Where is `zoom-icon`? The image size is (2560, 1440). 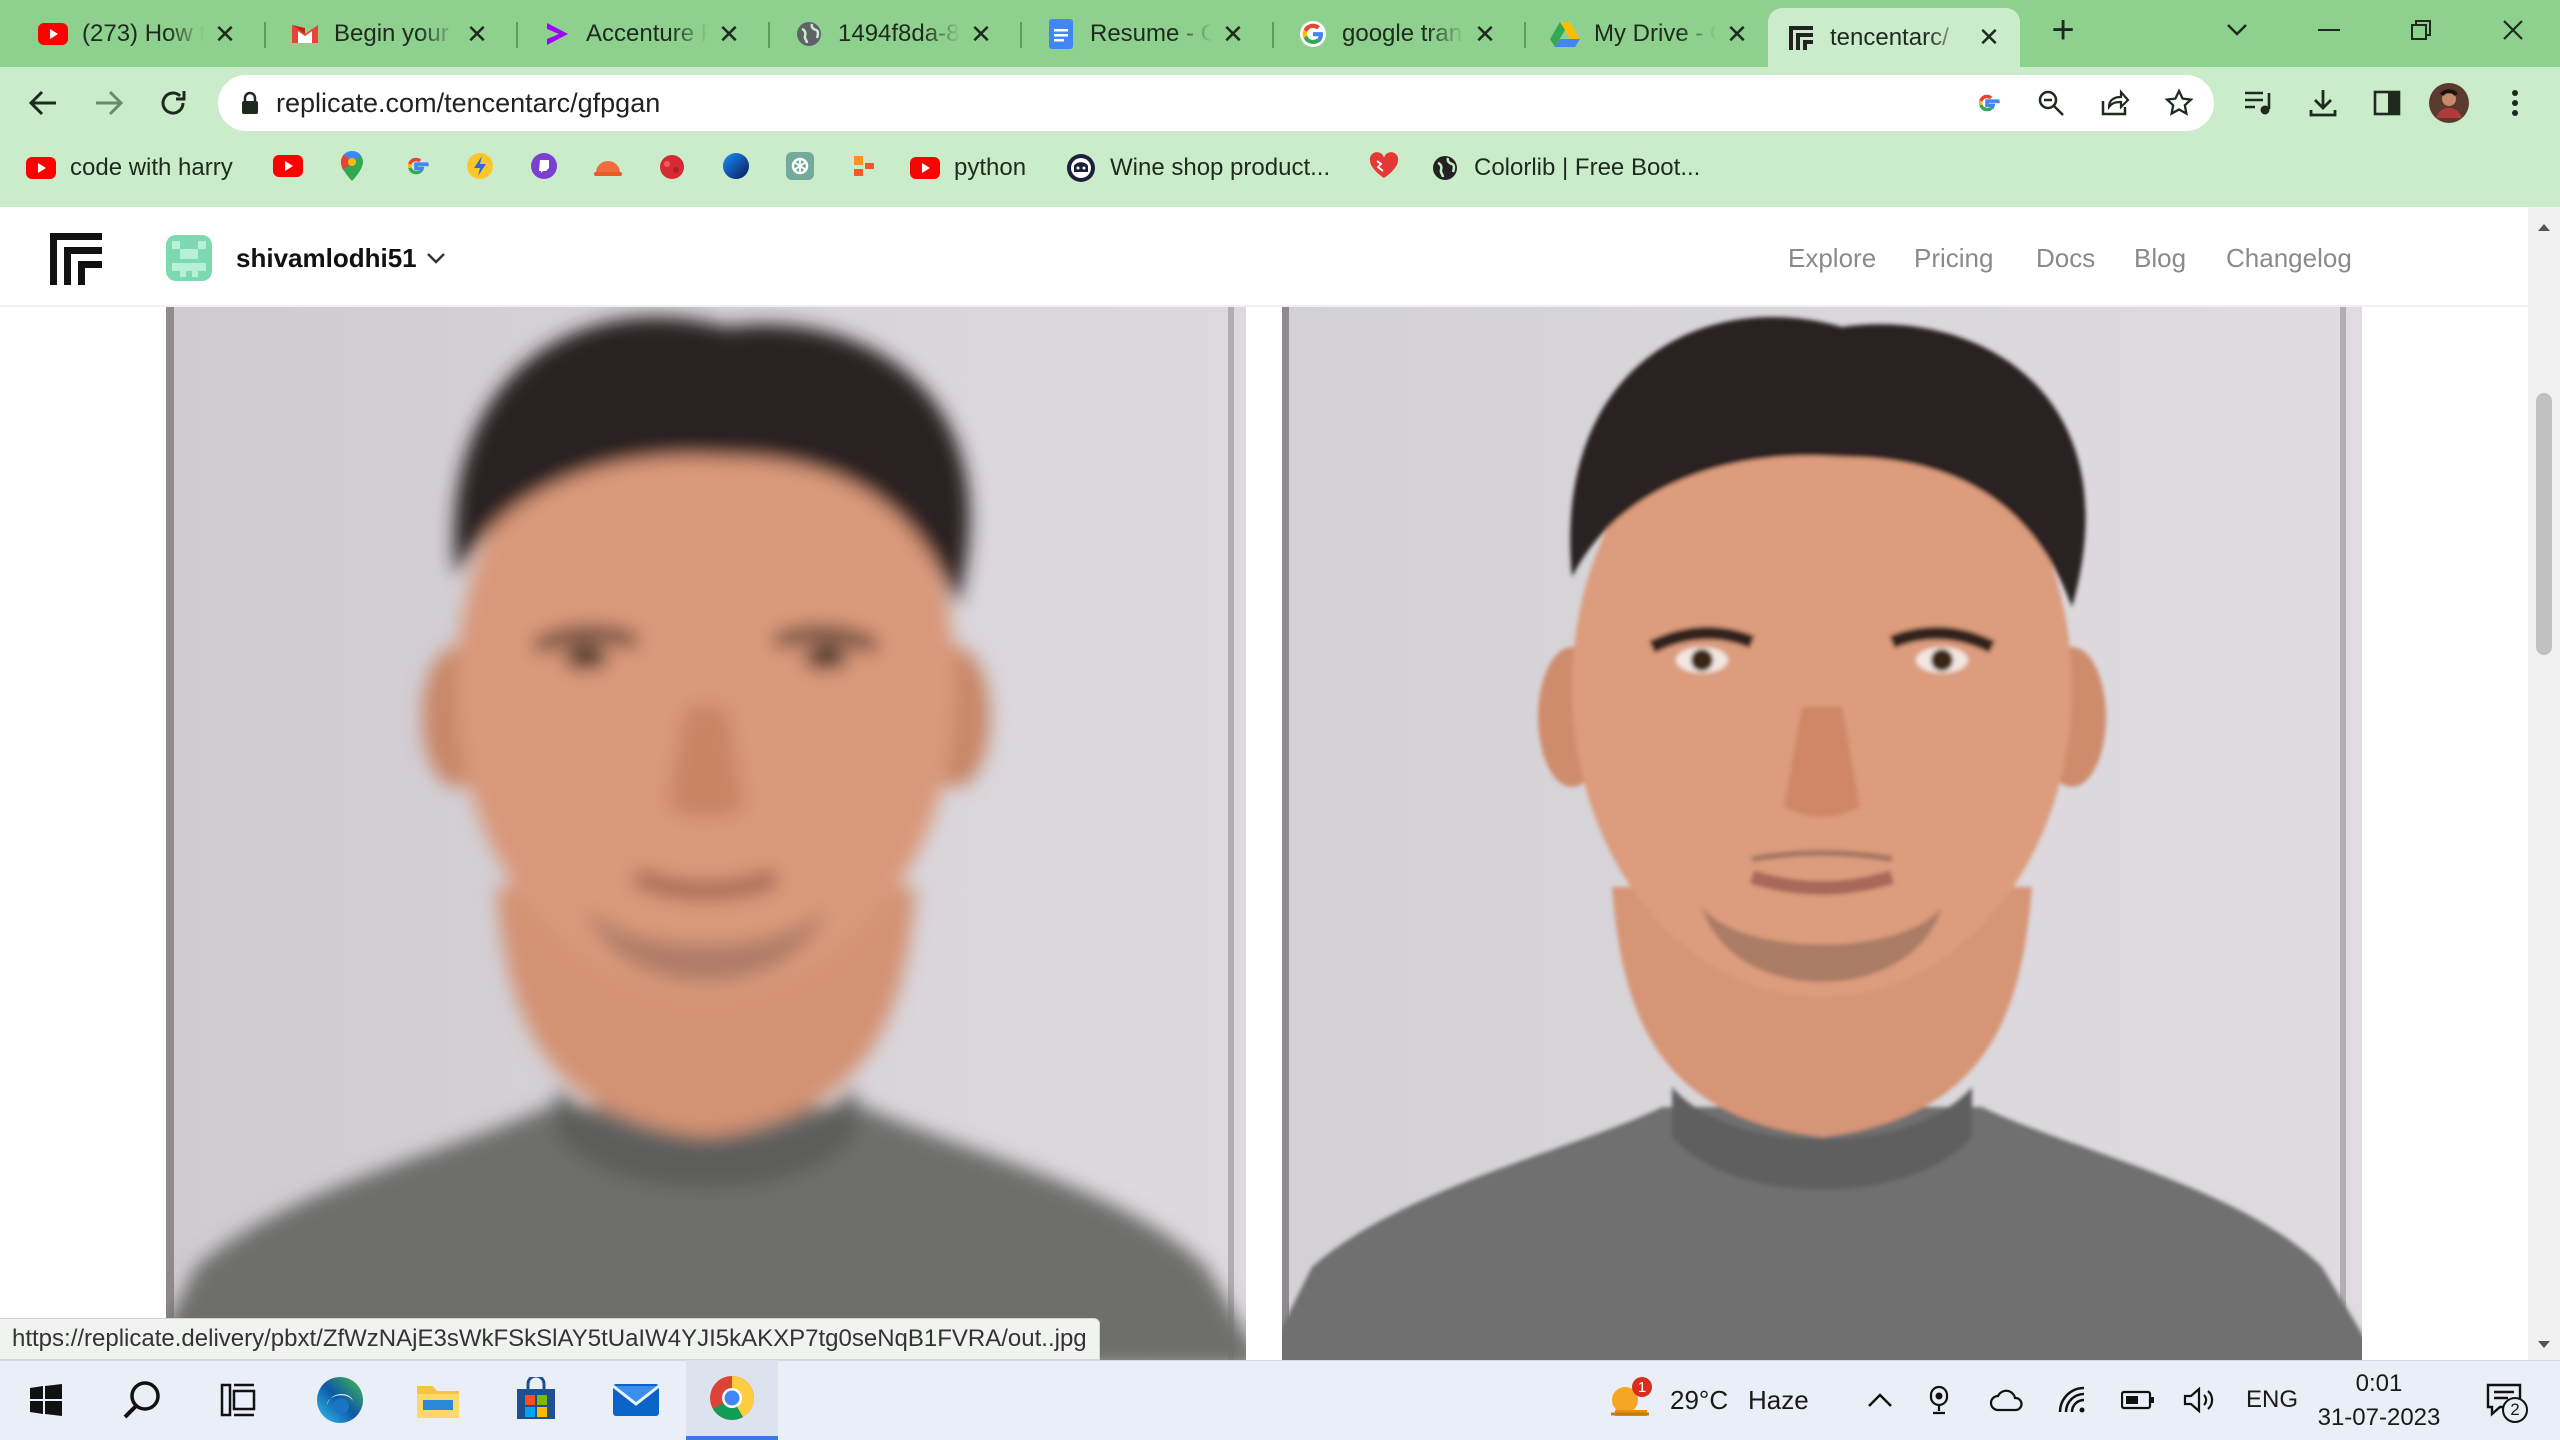
zoom-icon is located at coordinates (2051, 103).